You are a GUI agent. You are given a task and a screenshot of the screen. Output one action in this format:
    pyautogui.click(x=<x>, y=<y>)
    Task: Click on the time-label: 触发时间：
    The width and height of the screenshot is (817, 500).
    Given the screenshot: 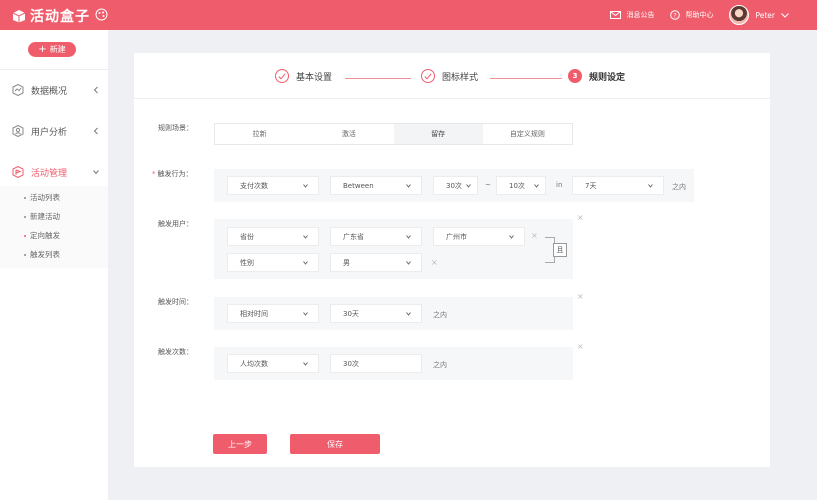 What is the action you would take?
    pyautogui.click(x=175, y=302)
    